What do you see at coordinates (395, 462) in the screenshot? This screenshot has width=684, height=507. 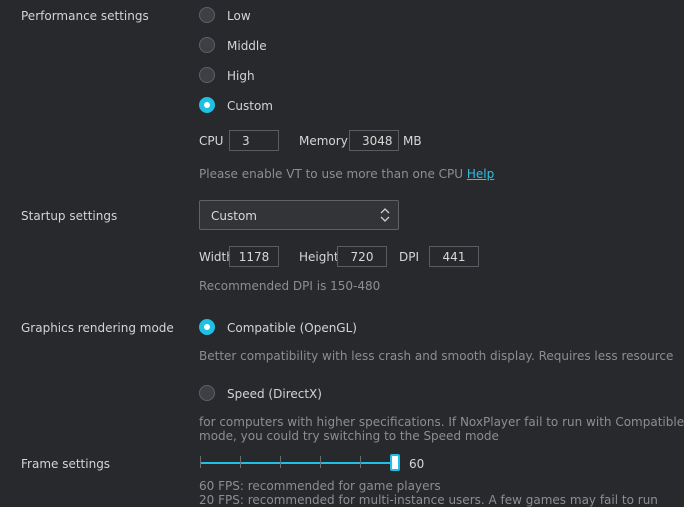 I see `fps-slider-thumb` at bounding box center [395, 462].